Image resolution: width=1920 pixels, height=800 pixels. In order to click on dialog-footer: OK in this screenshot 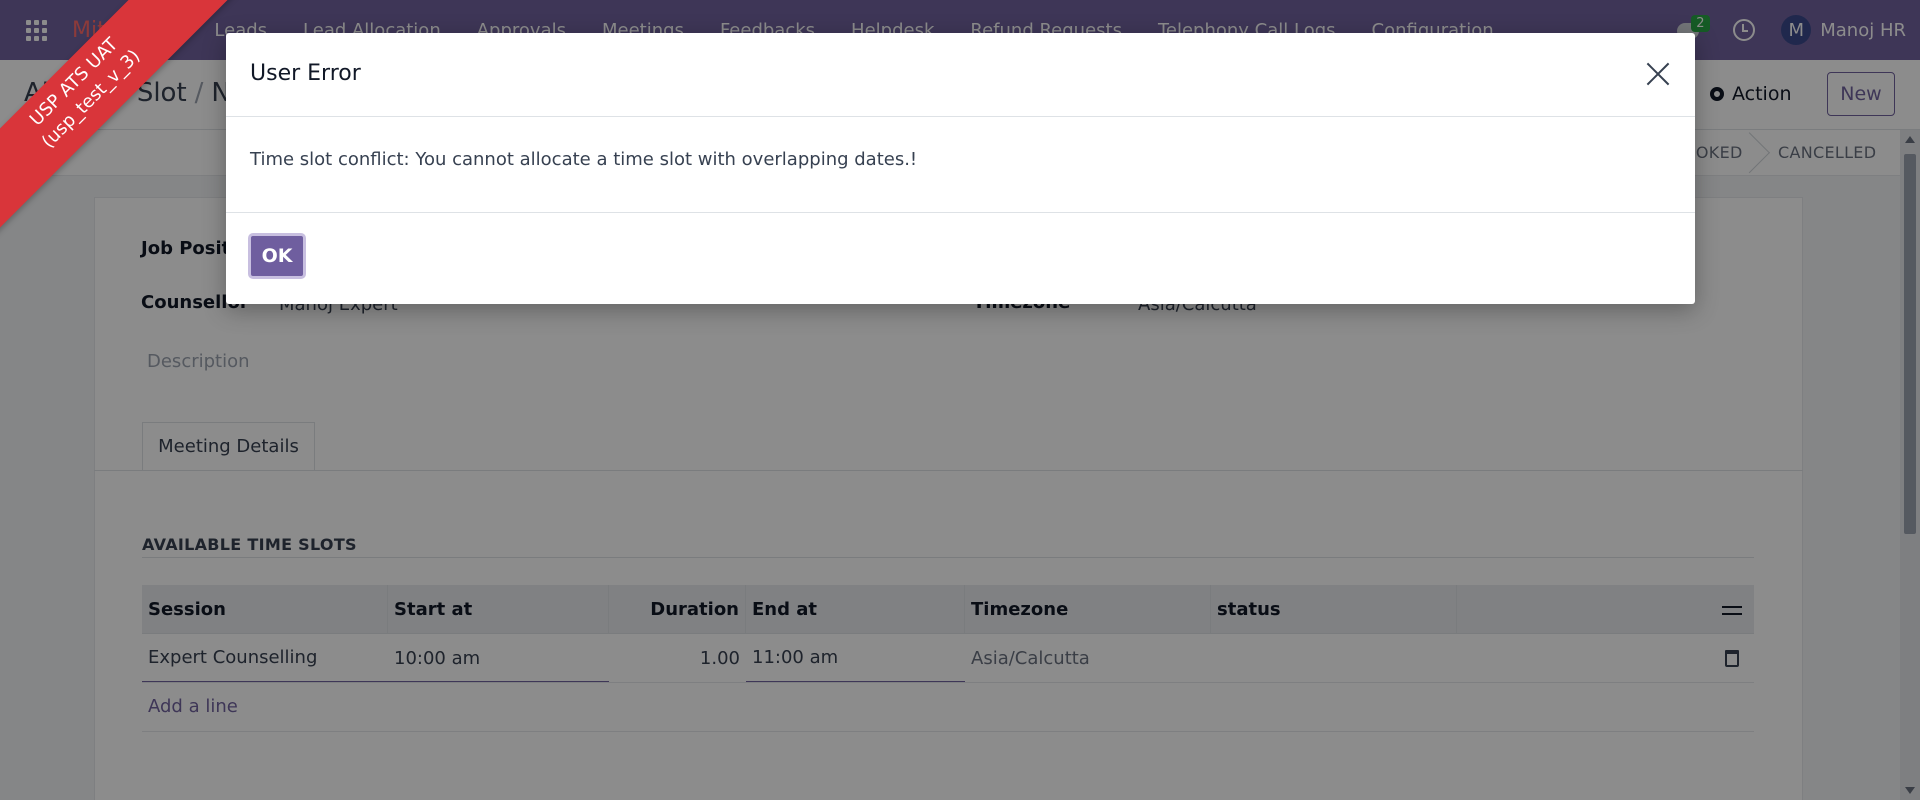, I will do `click(960, 258)`.